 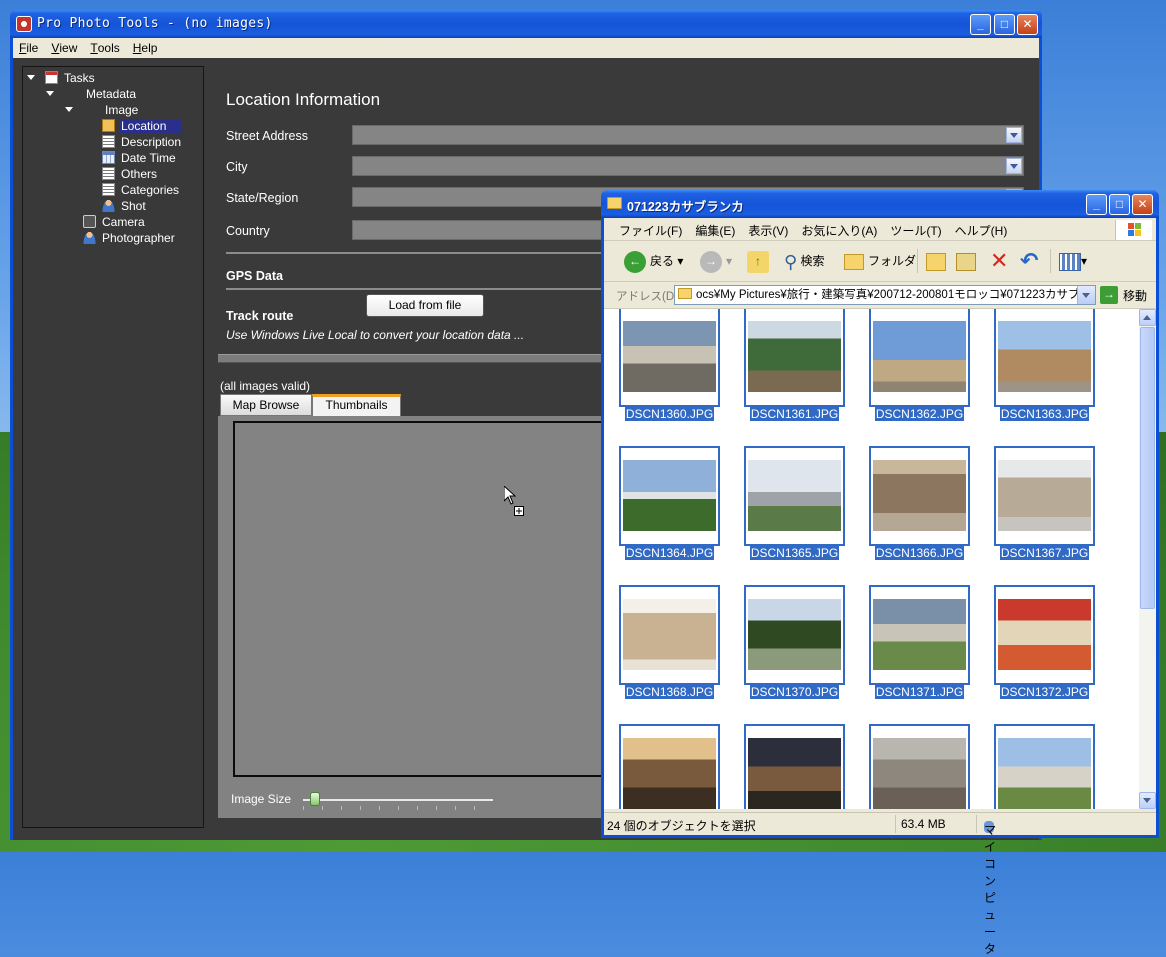 What do you see at coordinates (266, 405) in the screenshot?
I see `tab-map-browse: Map Browse` at bounding box center [266, 405].